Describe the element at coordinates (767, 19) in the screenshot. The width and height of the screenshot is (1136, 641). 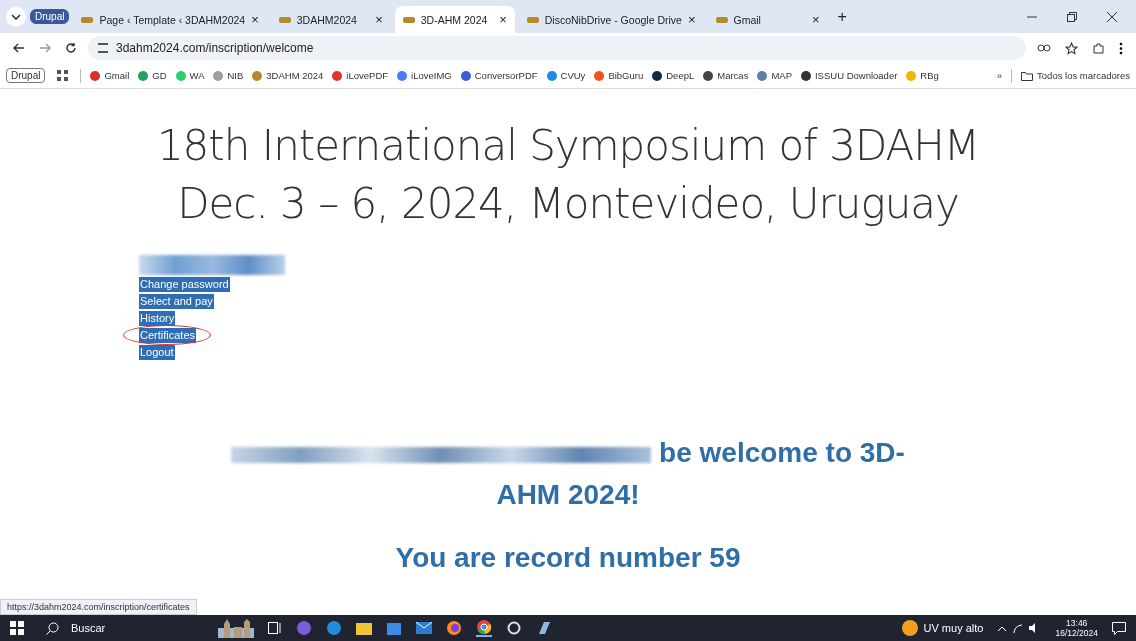
I see `browser-tab: Gmail ×` at that location.